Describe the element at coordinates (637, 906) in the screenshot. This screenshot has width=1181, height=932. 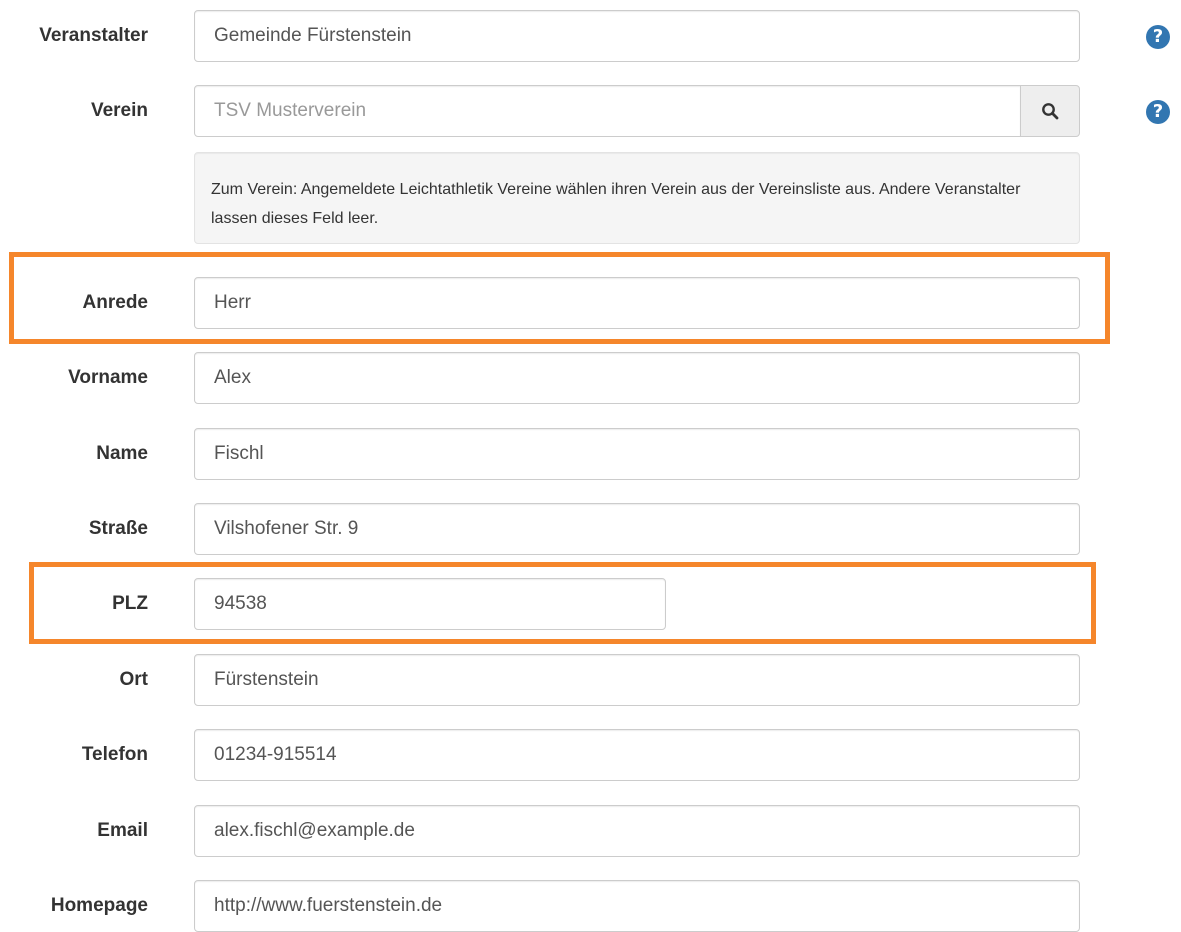
I see `homepage-input: http://www.fuerstenstein.de` at that location.